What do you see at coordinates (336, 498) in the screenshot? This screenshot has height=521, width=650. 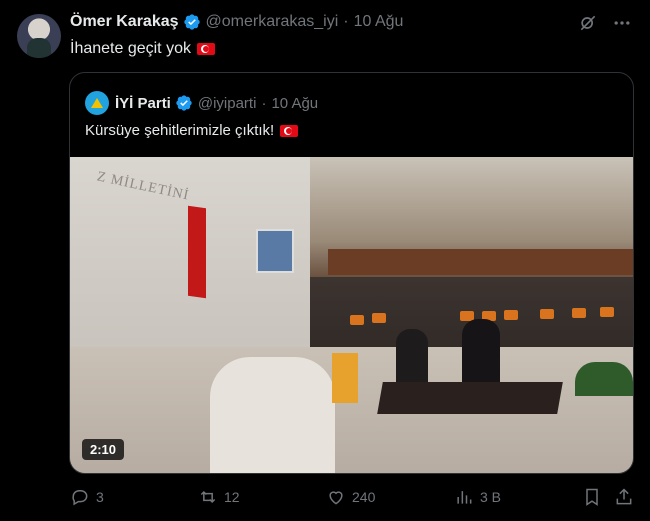 I see `heart-icon` at bounding box center [336, 498].